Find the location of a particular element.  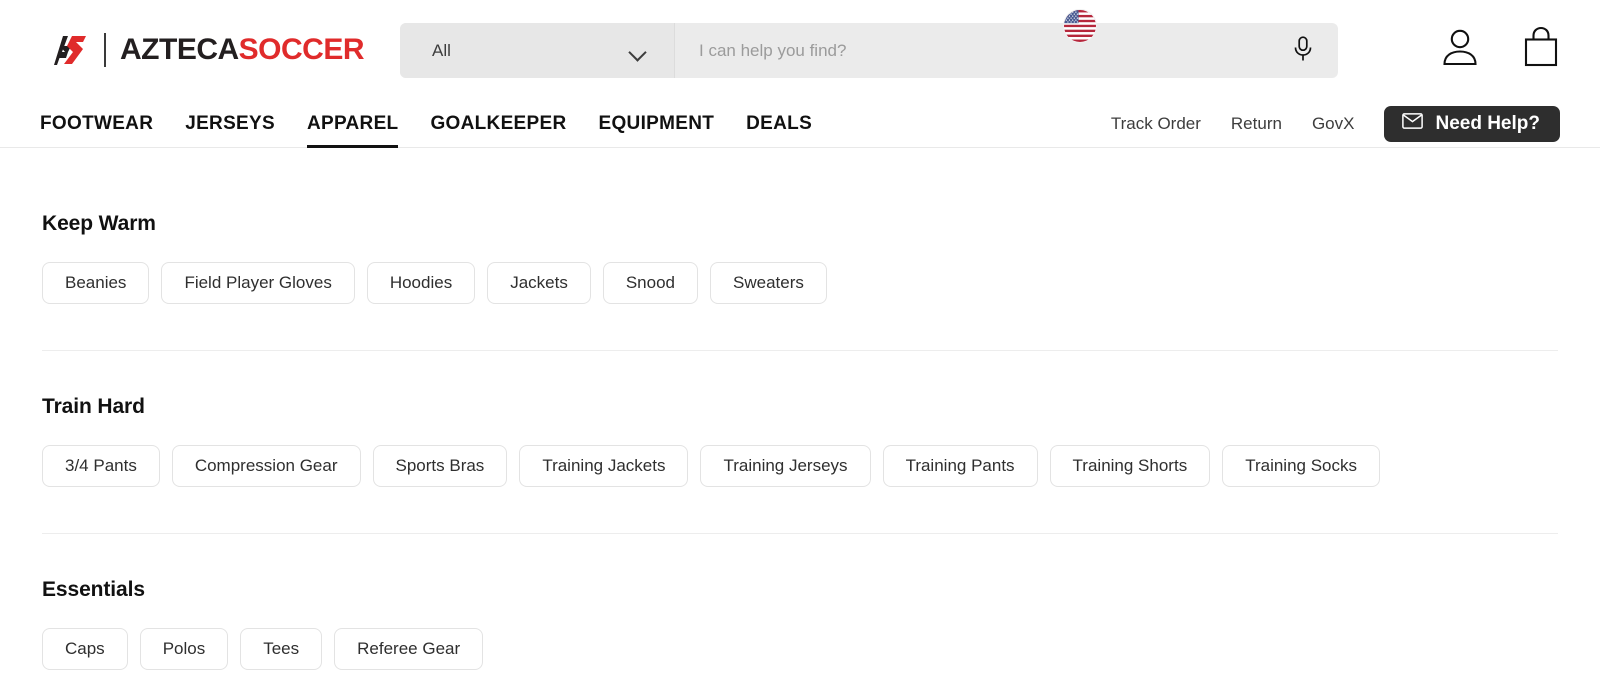

nav-item-footwear: FOOTWEAR is located at coordinates (96, 123).